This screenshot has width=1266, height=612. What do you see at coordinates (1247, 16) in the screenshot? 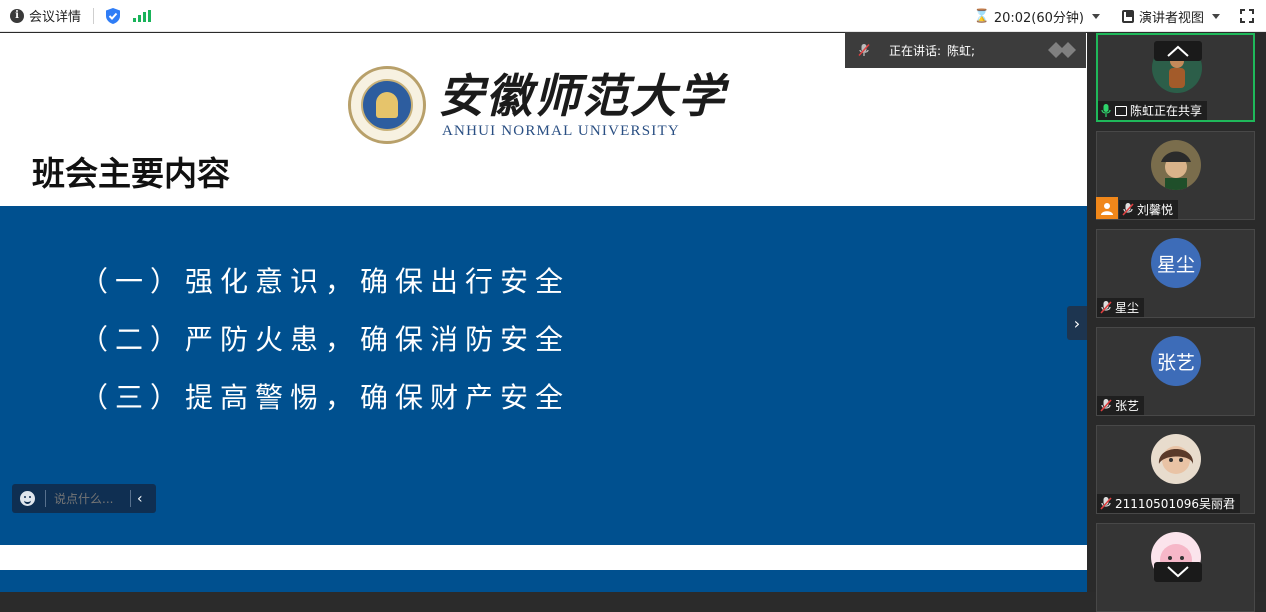
I see `fullscreen-icon` at bounding box center [1247, 16].